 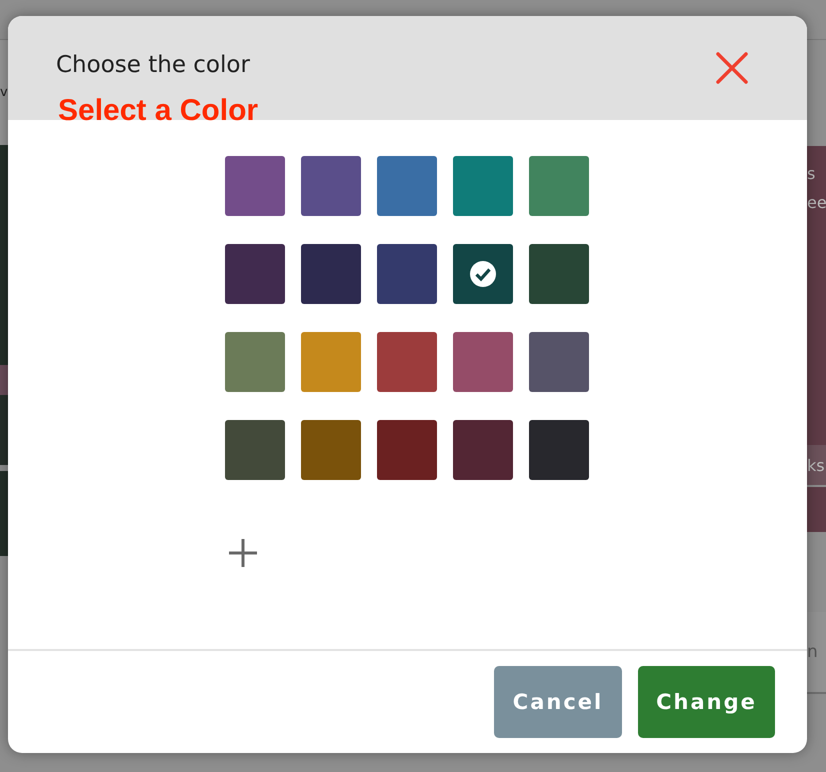 What do you see at coordinates (816, 509) in the screenshot?
I see `background-panel` at bounding box center [816, 509].